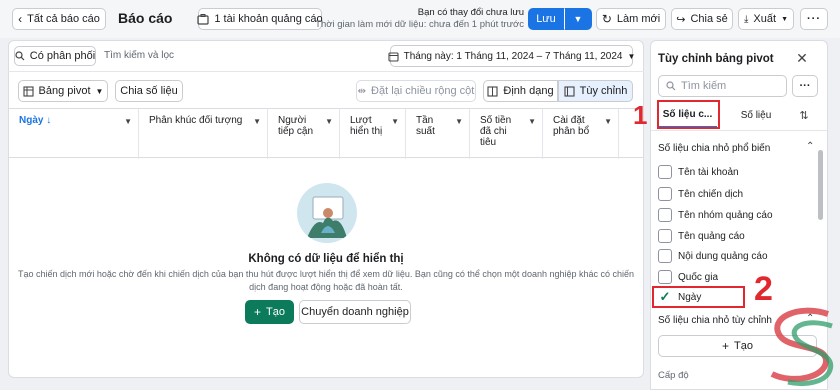 This screenshot has height=390, width=840. Describe the element at coordinates (59, 19) in the screenshot. I see `back-to-all-reports-button: ‹ Tất cả báo cáo` at that location.